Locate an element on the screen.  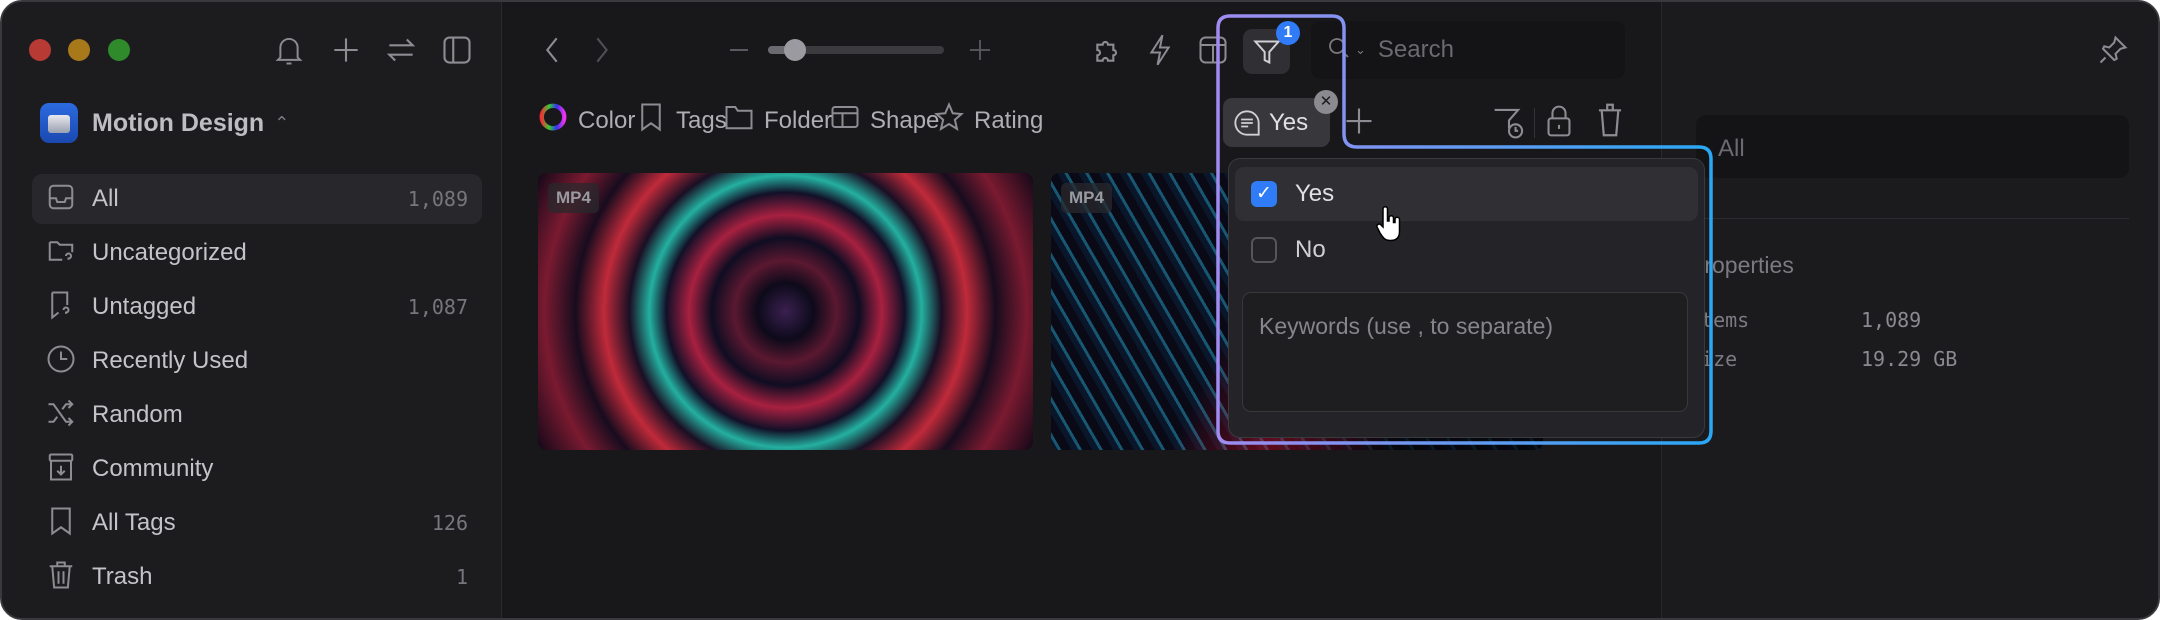
filter-label: Tags is located at coordinates (701, 120).